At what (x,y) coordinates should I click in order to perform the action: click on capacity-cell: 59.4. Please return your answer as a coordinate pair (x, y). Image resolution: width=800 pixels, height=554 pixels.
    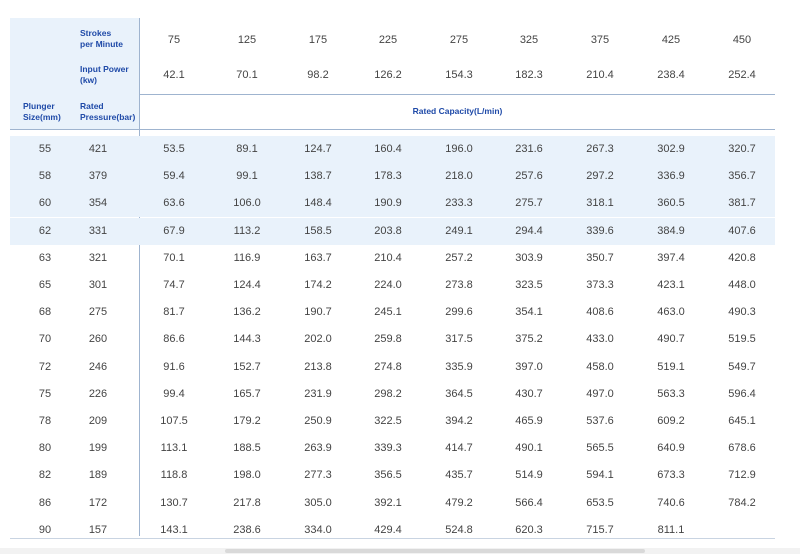
    Looking at the image, I should click on (174, 176).